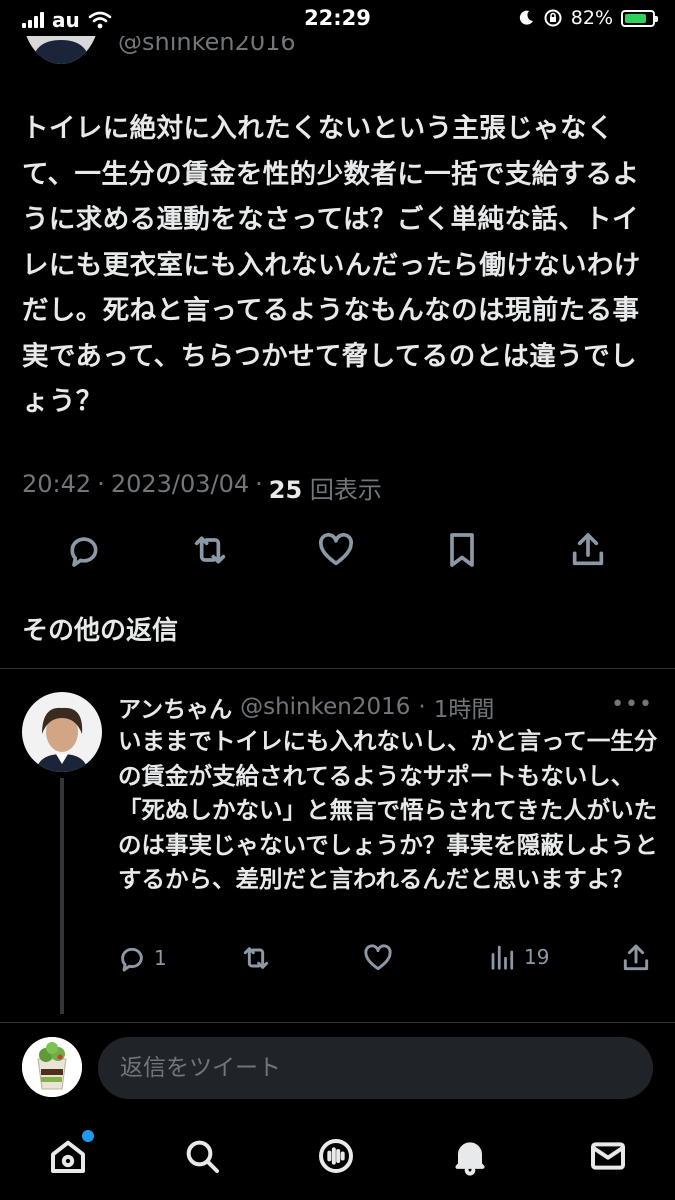 The image size is (675, 1200). I want to click on share-button, so click(588, 550).